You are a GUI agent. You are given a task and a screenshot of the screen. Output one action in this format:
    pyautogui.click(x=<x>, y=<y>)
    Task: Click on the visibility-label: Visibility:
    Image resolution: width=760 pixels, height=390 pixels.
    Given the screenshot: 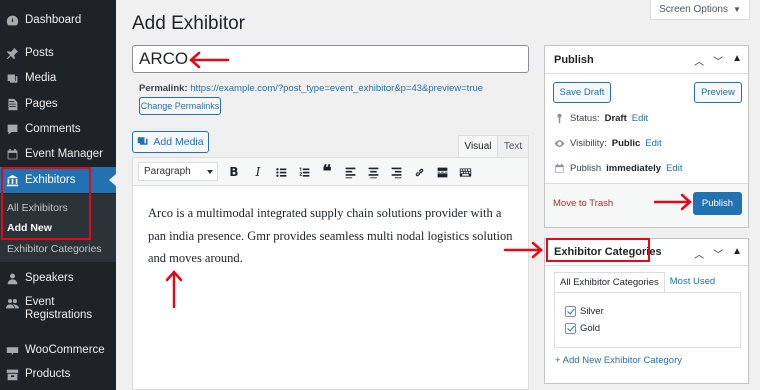 What is the action you would take?
    pyautogui.click(x=588, y=143)
    